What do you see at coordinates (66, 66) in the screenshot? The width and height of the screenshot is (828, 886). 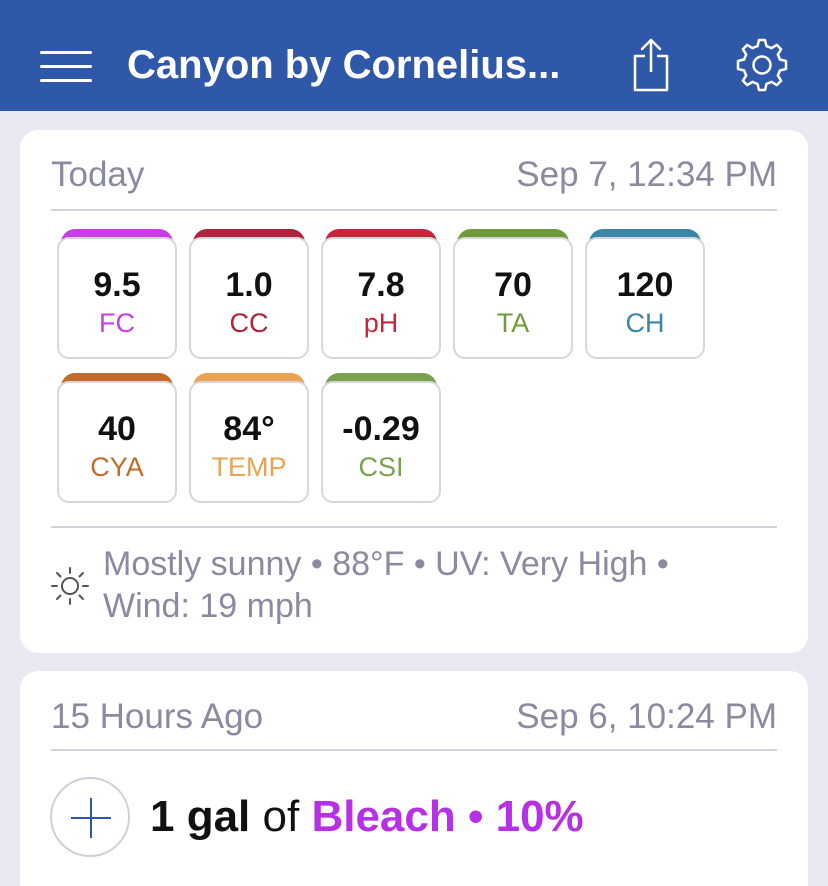 I see `hamburger-menu-icon` at bounding box center [66, 66].